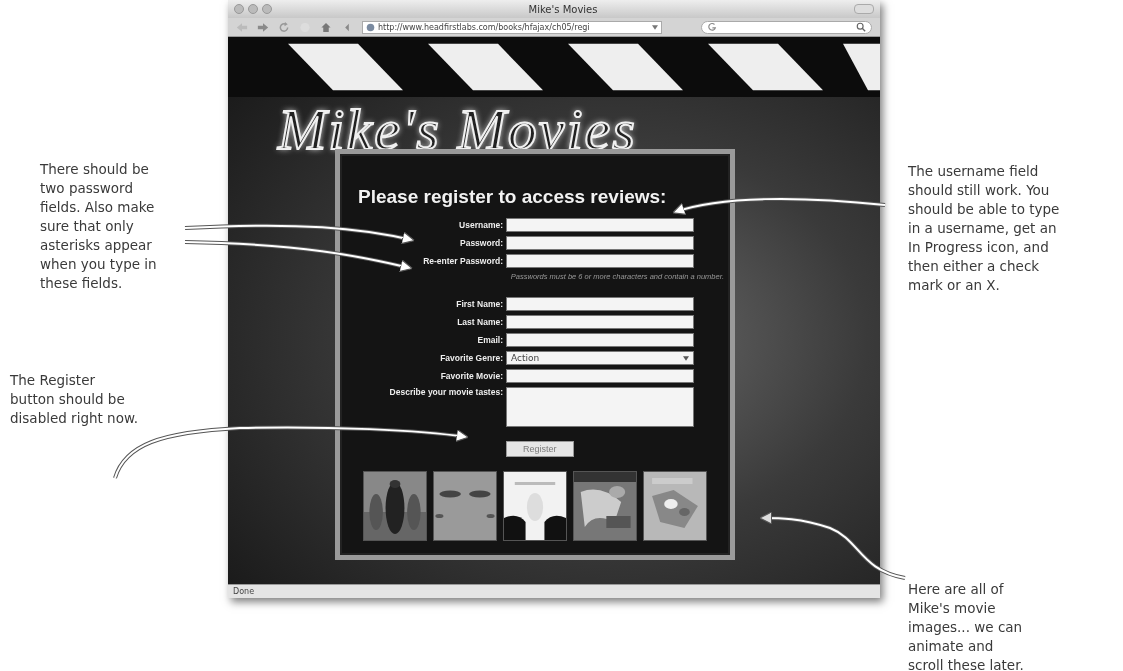 This screenshot has height=671, width=1123. I want to click on field-label: Favorite Movie:, so click(471, 376).